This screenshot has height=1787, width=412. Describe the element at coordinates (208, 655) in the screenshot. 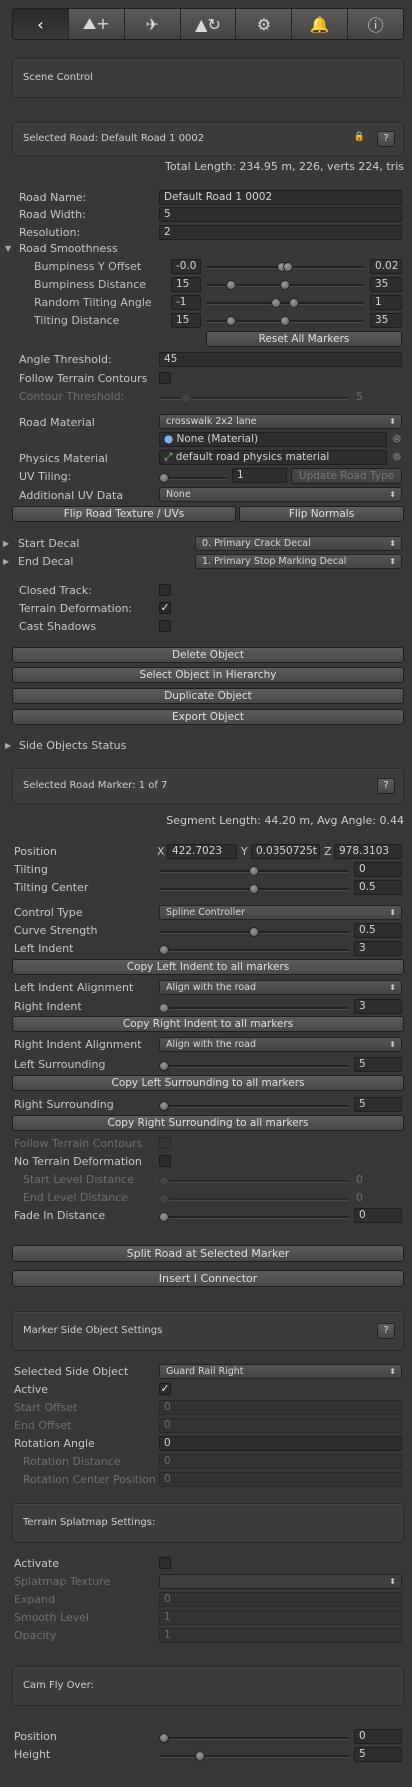

I see `delete-object-button: Delete Object` at that location.